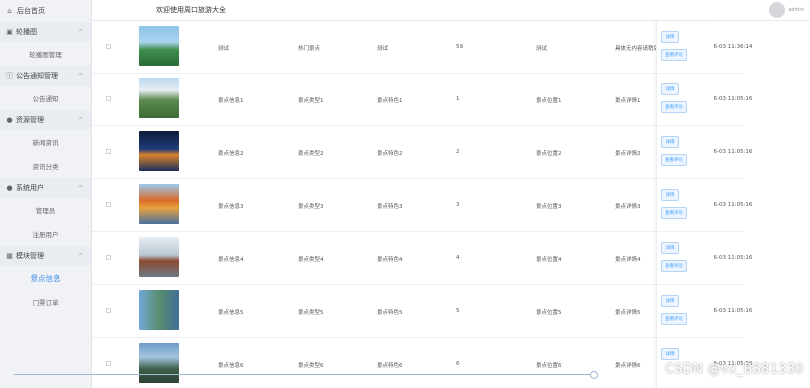 Image resolution: width=810 pixels, height=388 pixels. I want to click on table-cell: 景点特色6, so click(390, 366).